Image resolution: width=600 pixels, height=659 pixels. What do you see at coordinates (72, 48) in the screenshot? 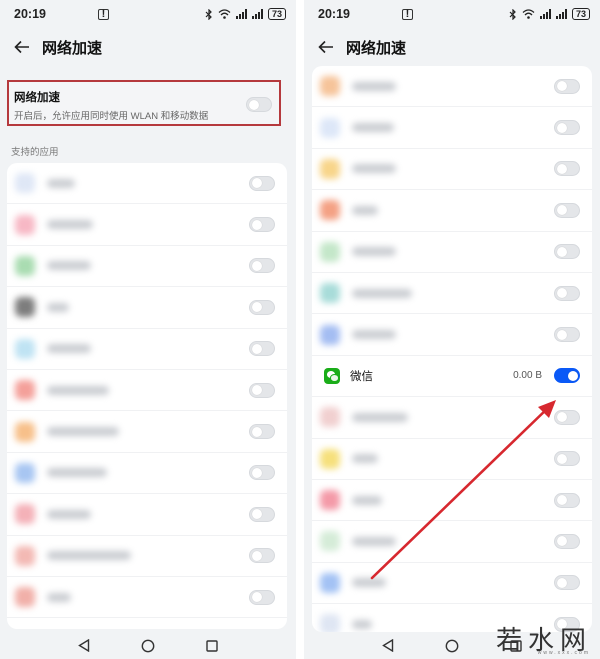
I see `page-title: 网络加速` at bounding box center [72, 48].